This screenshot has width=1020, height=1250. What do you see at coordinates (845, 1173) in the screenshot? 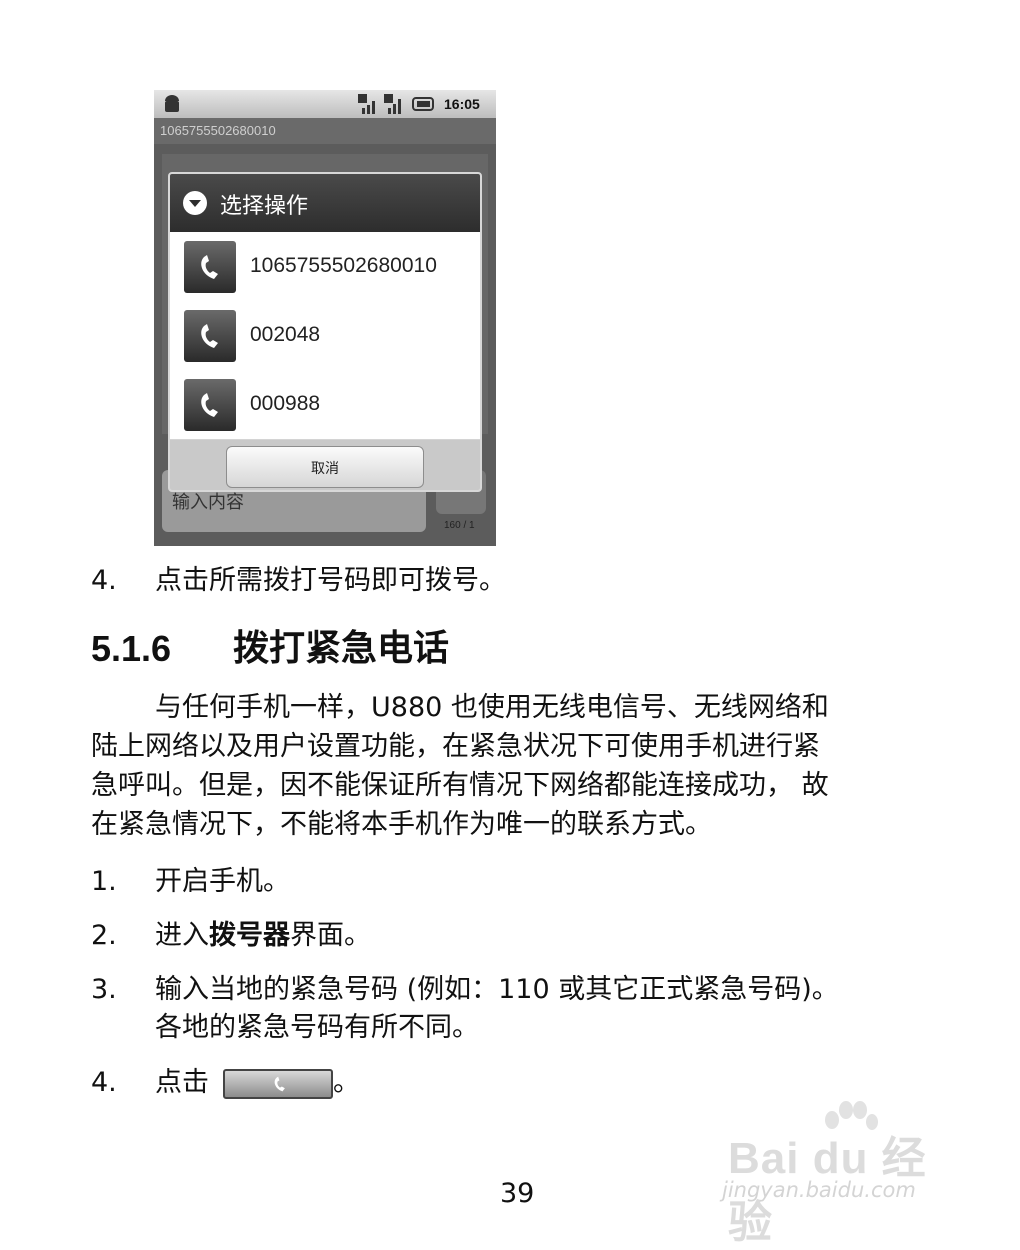
I see `baidu-watermark: Bai du 经验 jingyan.baidu.com` at bounding box center [845, 1173].